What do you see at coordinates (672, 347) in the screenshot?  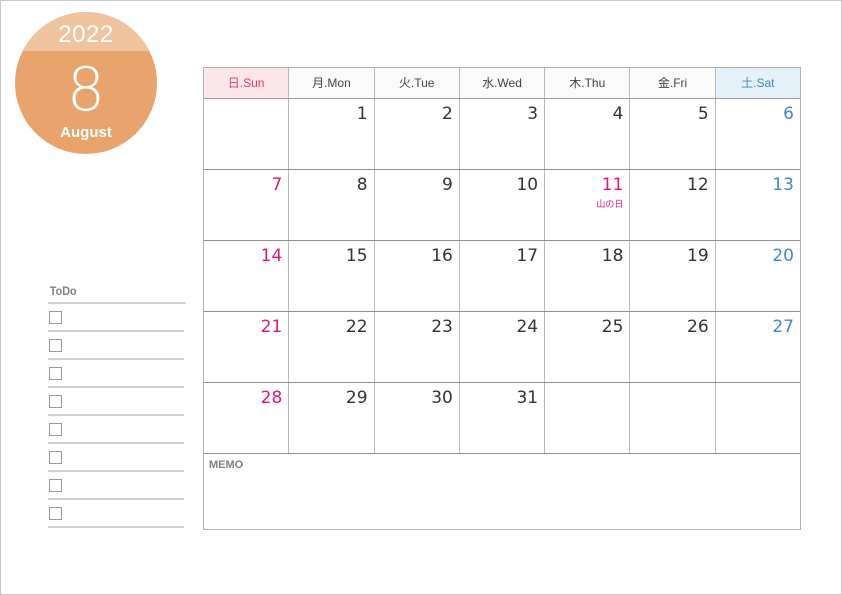 I see `day-cell: 26` at bounding box center [672, 347].